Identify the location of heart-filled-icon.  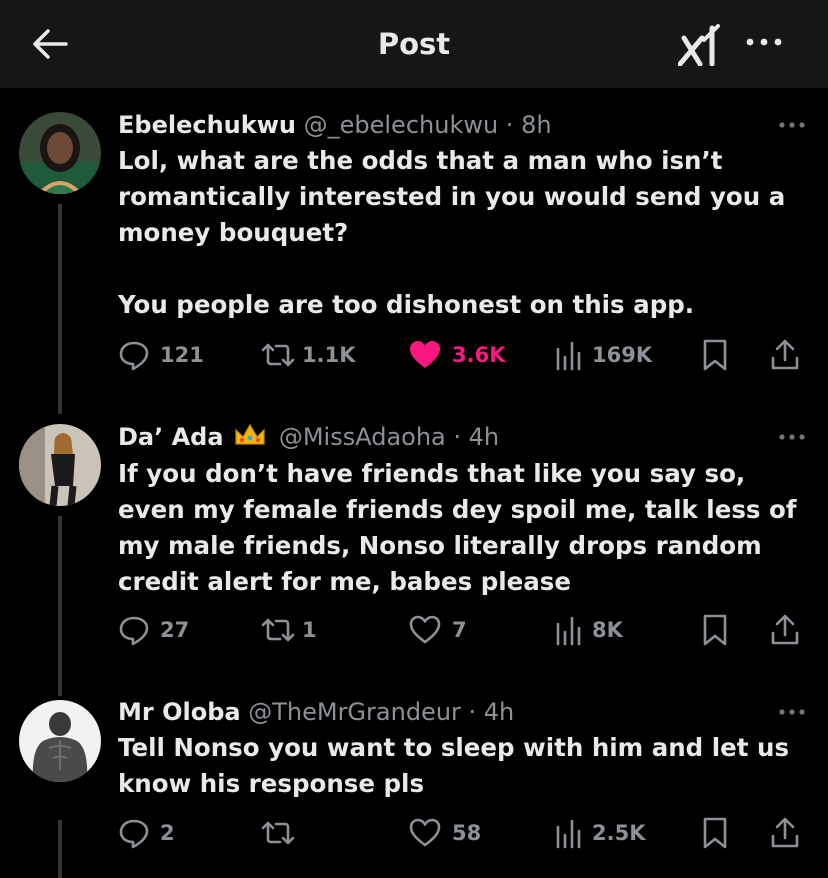
(425, 354).